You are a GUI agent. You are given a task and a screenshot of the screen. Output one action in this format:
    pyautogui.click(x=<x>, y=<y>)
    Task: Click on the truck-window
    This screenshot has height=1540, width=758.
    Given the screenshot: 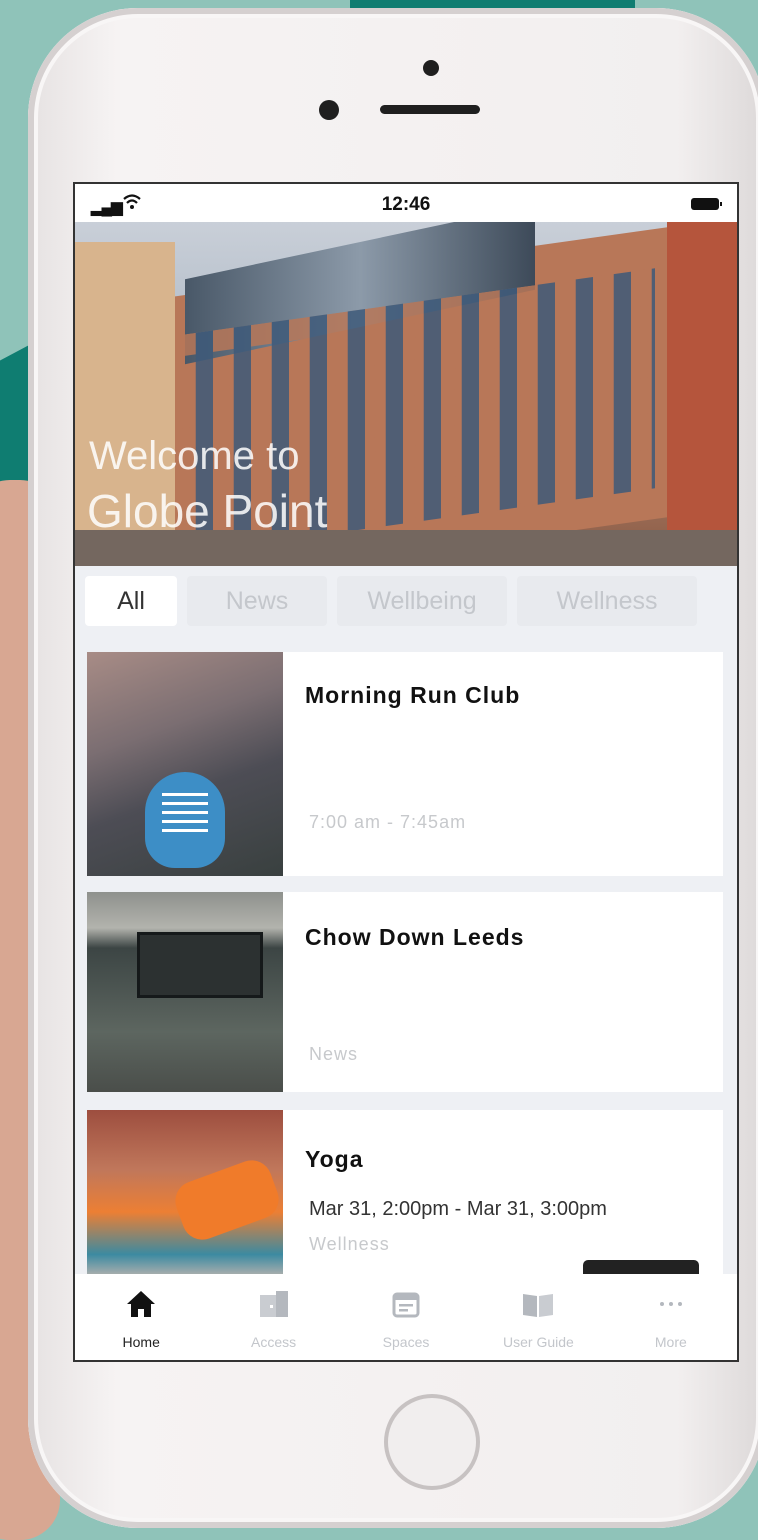 What is the action you would take?
    pyautogui.click(x=200, y=965)
    